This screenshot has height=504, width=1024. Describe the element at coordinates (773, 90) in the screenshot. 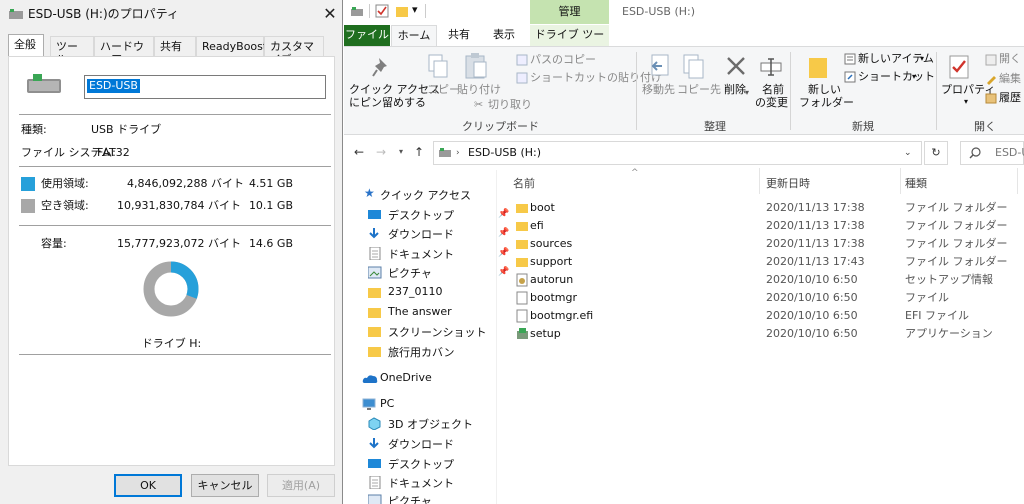

I see `rename-button-l1: 名前` at that location.